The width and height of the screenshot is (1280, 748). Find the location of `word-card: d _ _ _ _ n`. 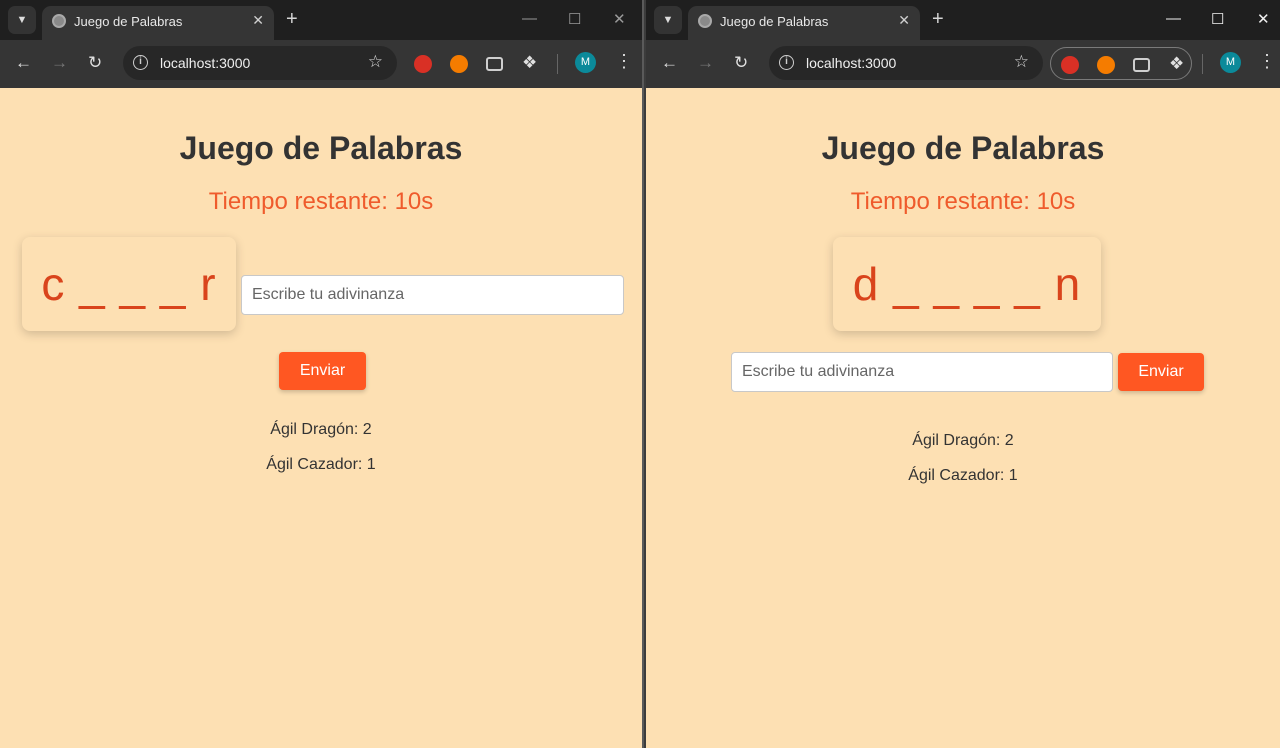

word-card: d _ _ _ _ n is located at coordinates (967, 284).